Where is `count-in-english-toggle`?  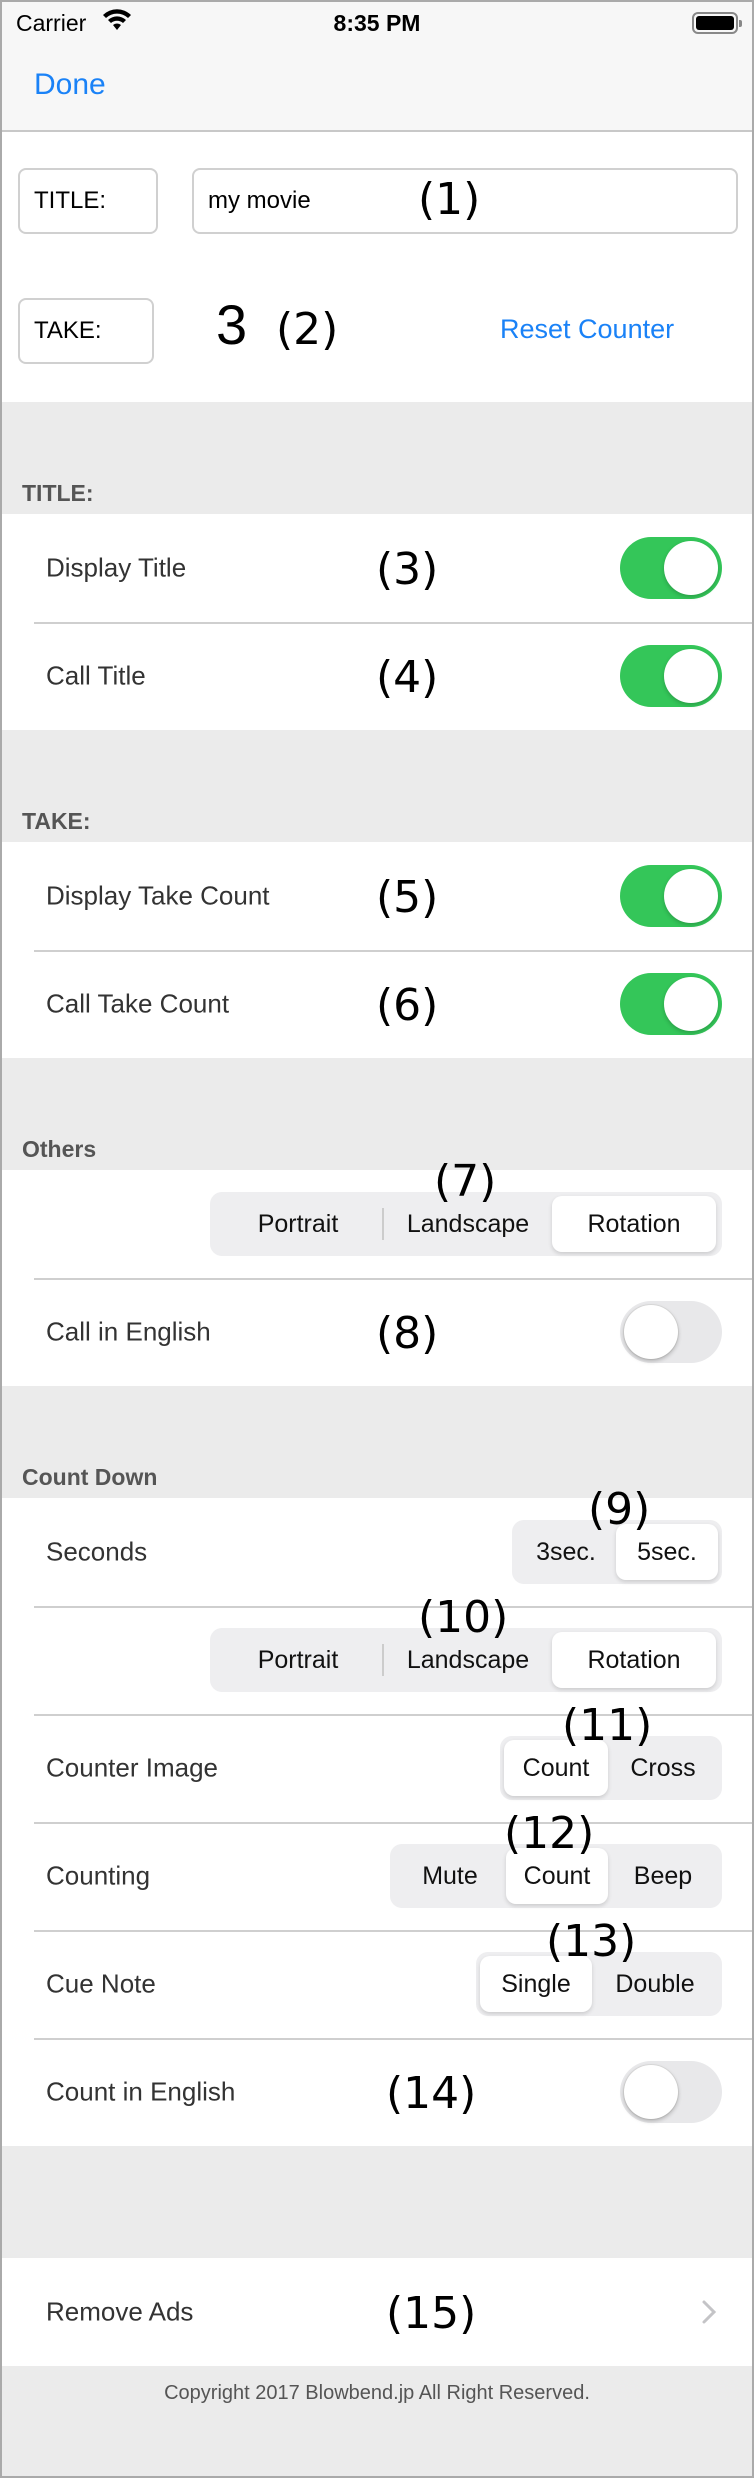
count-in-english-toggle is located at coordinates (671, 2092).